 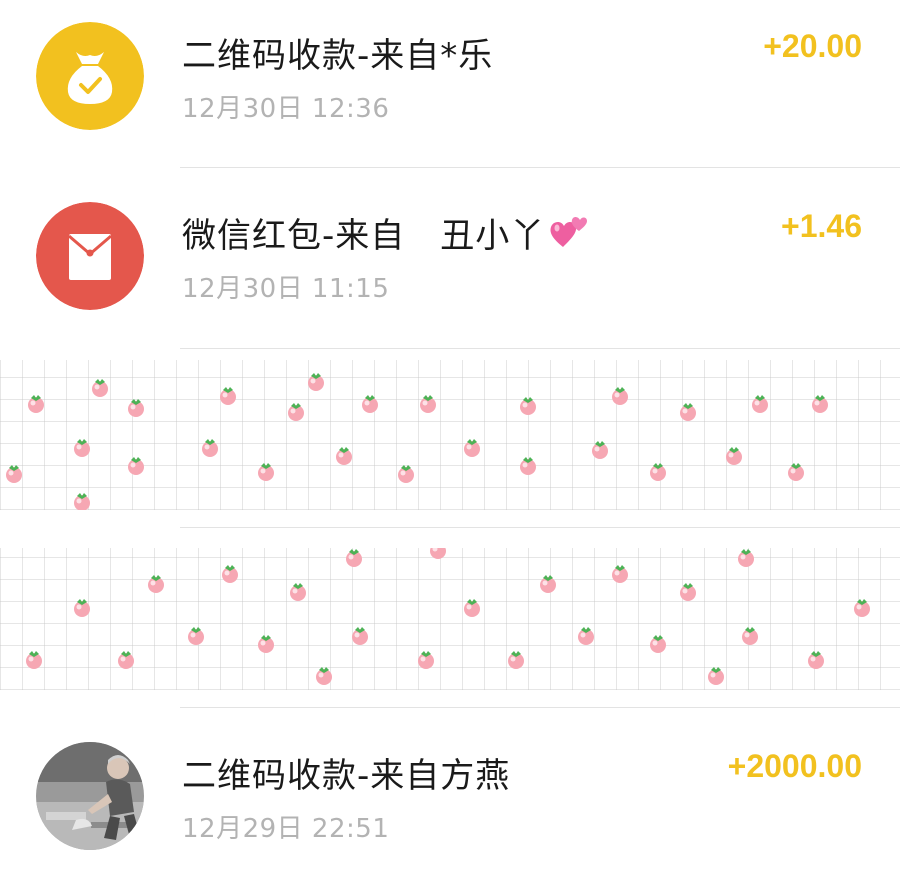 I want to click on transaction-title: 微信红包-来自 丑小丫, so click(x=386, y=234).